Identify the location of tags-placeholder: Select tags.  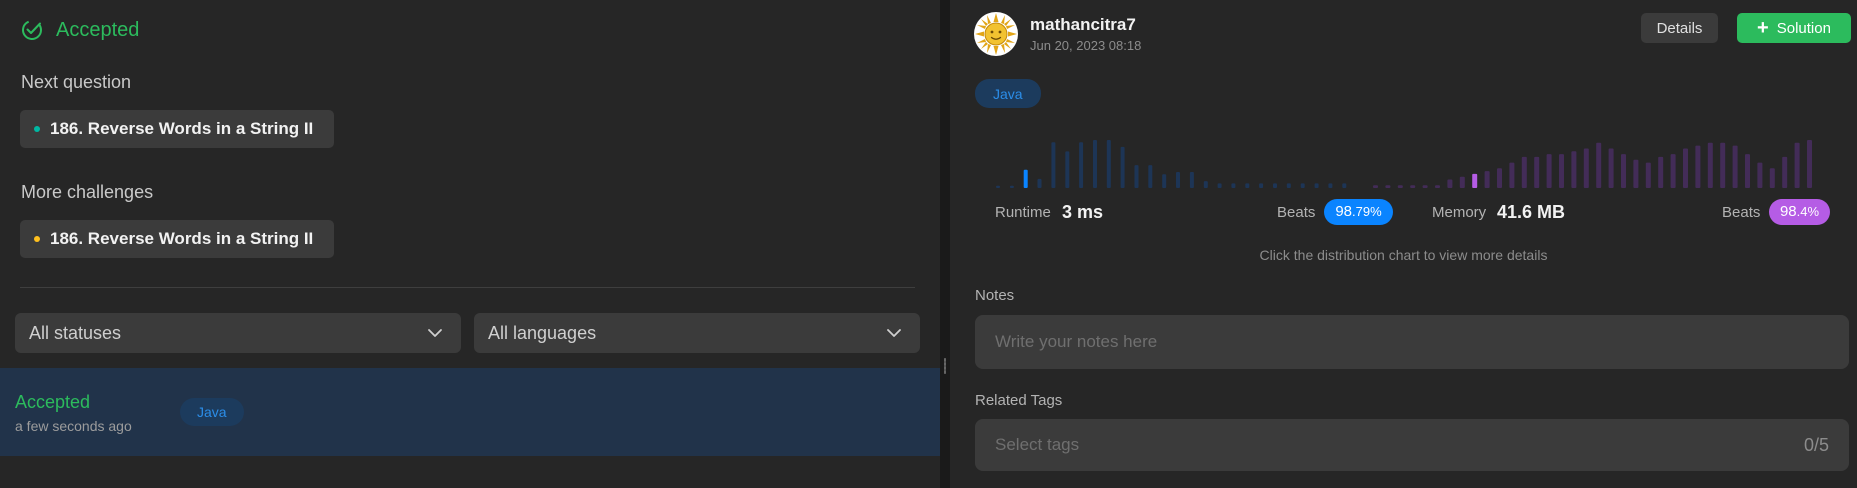
(1037, 444).